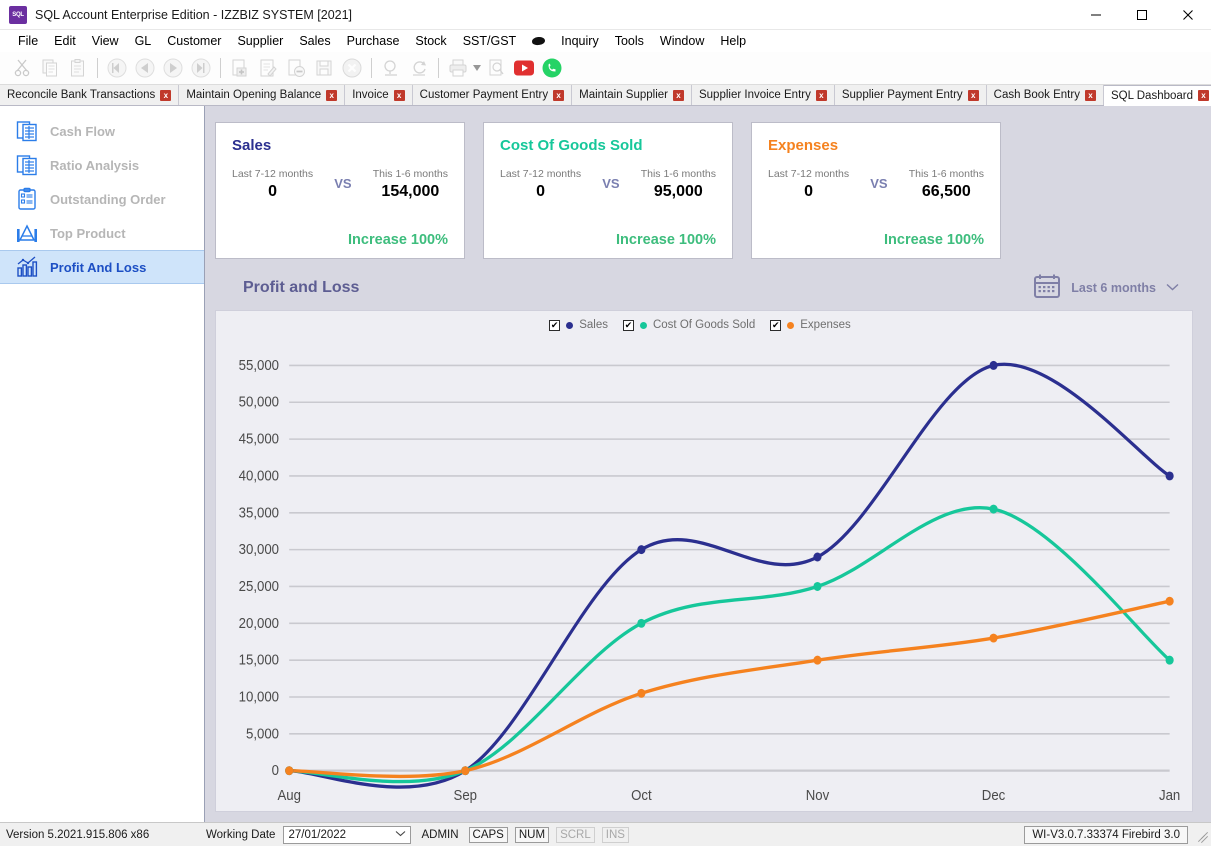  What do you see at coordinates (538, 41) in the screenshot?
I see `menu-blob-icon` at bounding box center [538, 41].